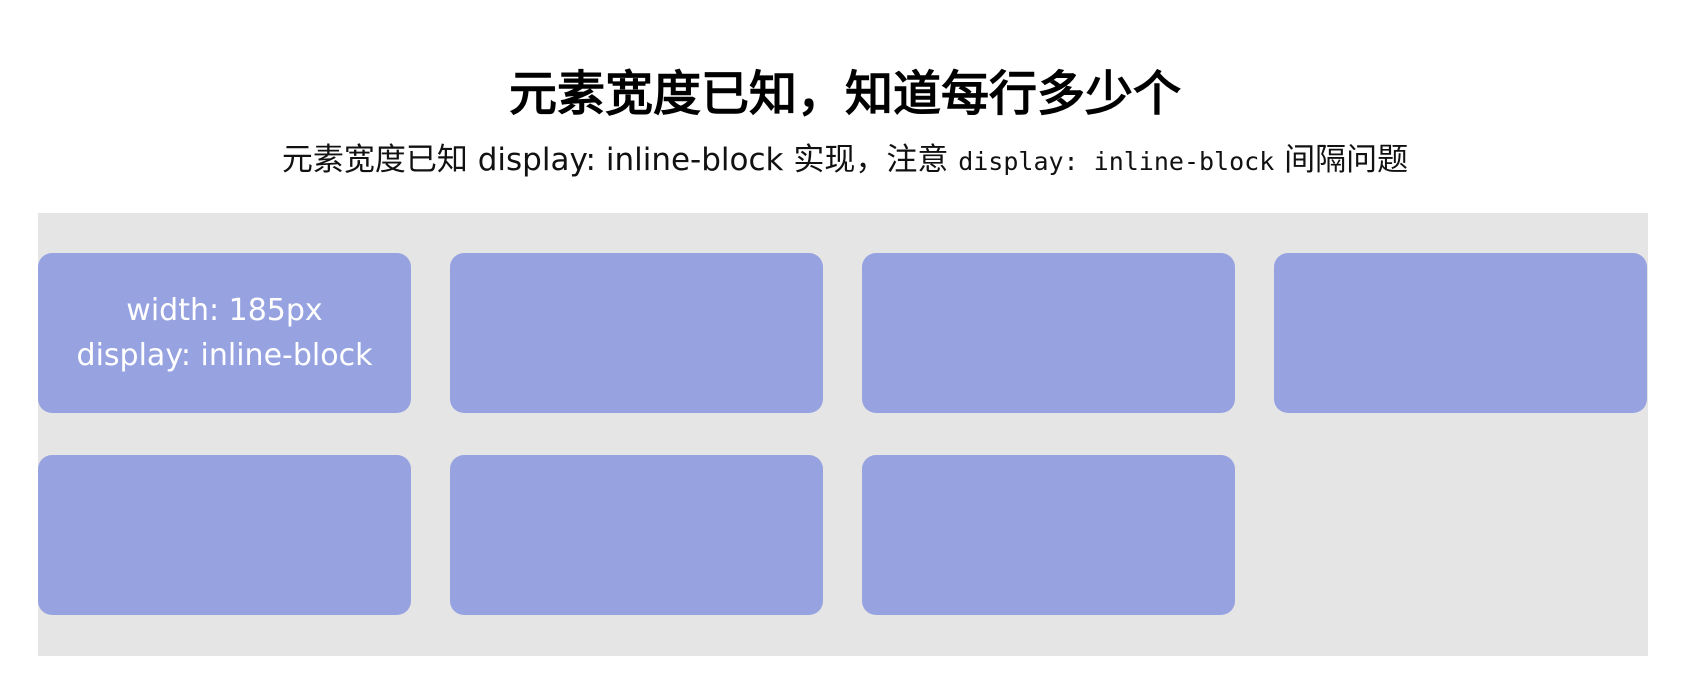 Image resolution: width=1690 pixels, height=680 pixels. What do you see at coordinates (844, 94) in the screenshot?
I see `page-title: 元素宽度已知，知道每行多少个` at bounding box center [844, 94].